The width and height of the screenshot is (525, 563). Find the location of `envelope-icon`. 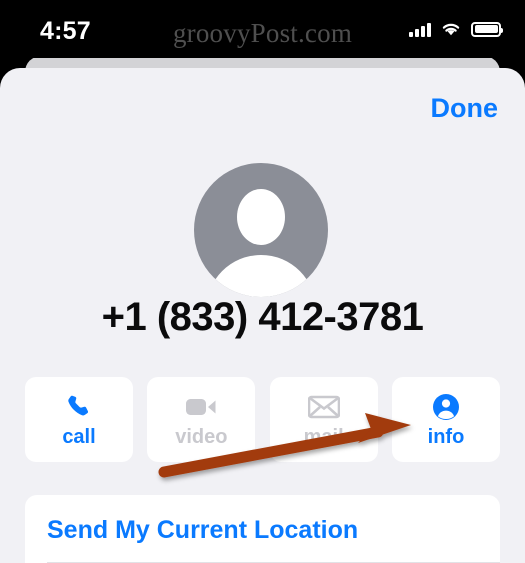

envelope-icon is located at coordinates (324, 407).